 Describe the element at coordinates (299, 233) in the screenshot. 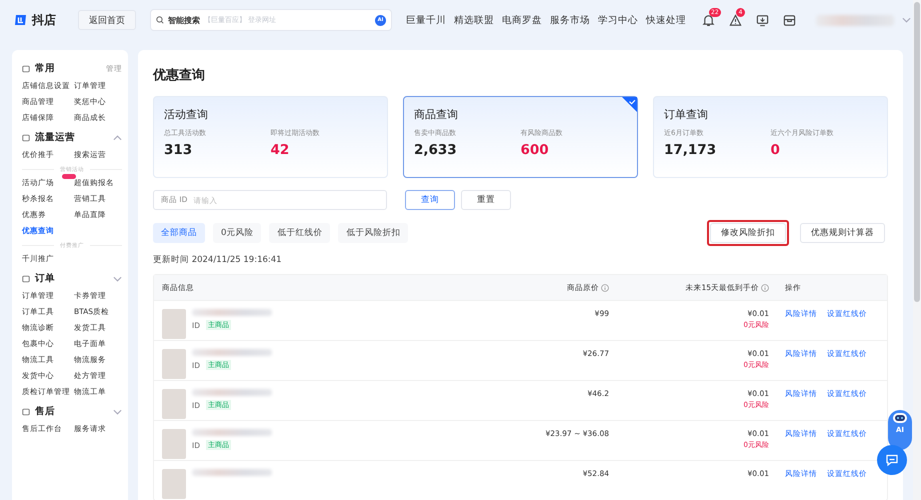

I see `filter-tab: 低于红线价` at that location.